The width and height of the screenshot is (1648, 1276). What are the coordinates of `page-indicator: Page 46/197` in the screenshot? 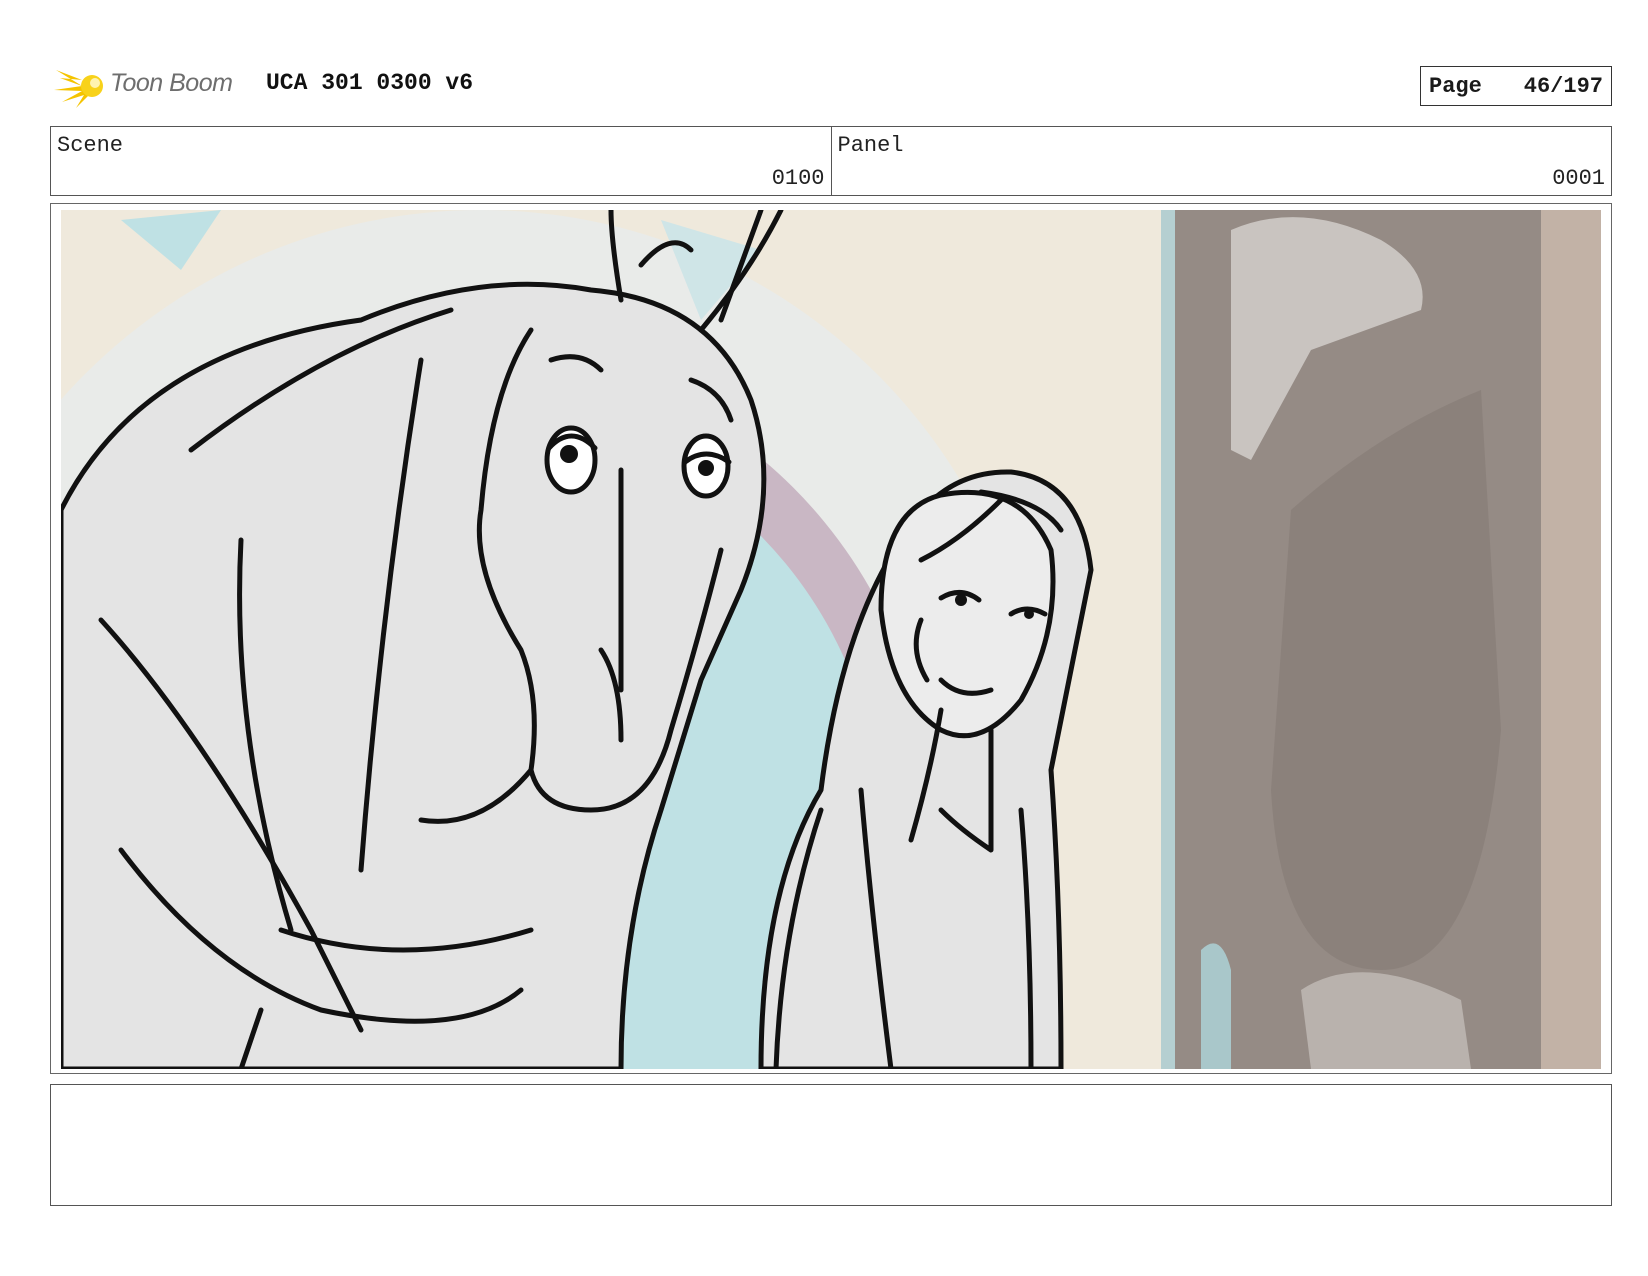 It's located at (1516, 86).